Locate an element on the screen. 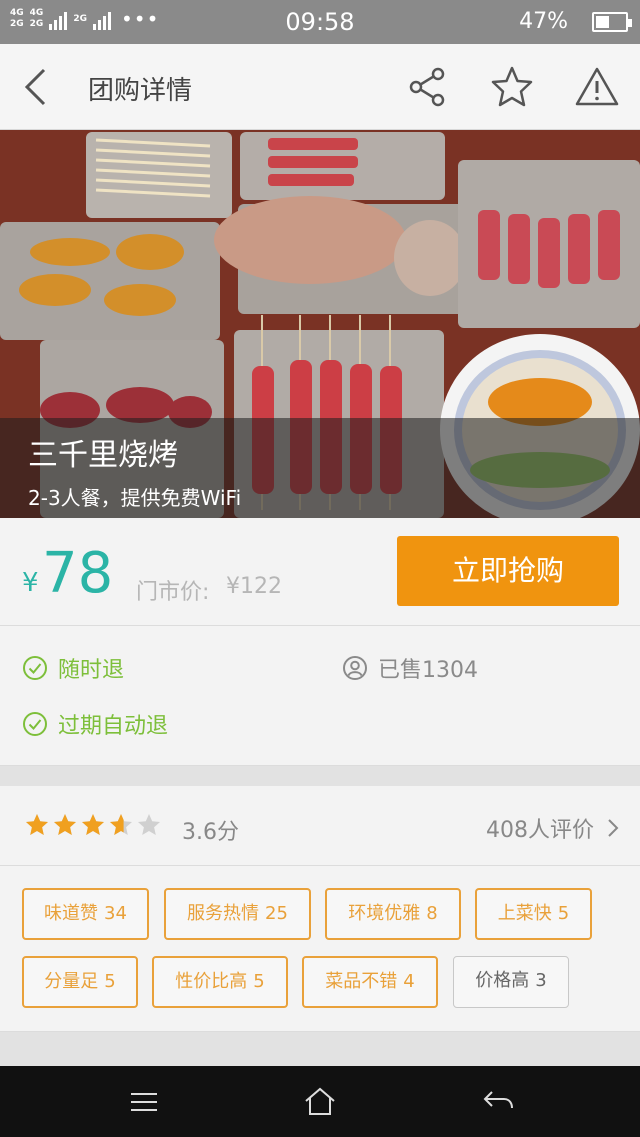 The width and height of the screenshot is (640, 1137). refund-expired-label: 过期自动退 is located at coordinates (113, 726).